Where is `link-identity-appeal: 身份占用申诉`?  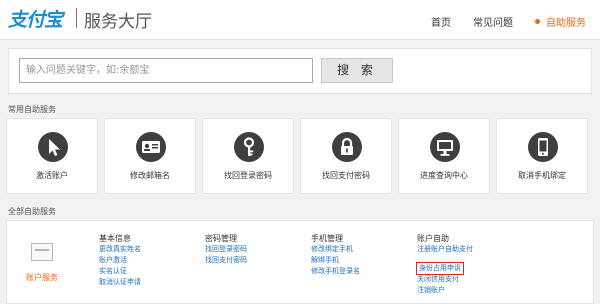 link-identity-appeal: 身份占用申诉 is located at coordinates (440, 268).